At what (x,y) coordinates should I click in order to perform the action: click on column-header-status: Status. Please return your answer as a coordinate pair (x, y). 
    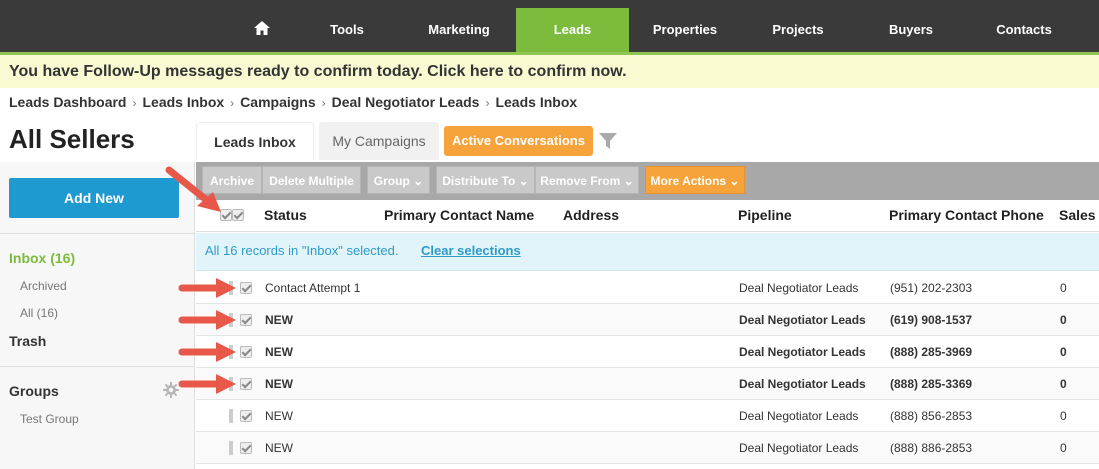
    Looking at the image, I should click on (285, 215).